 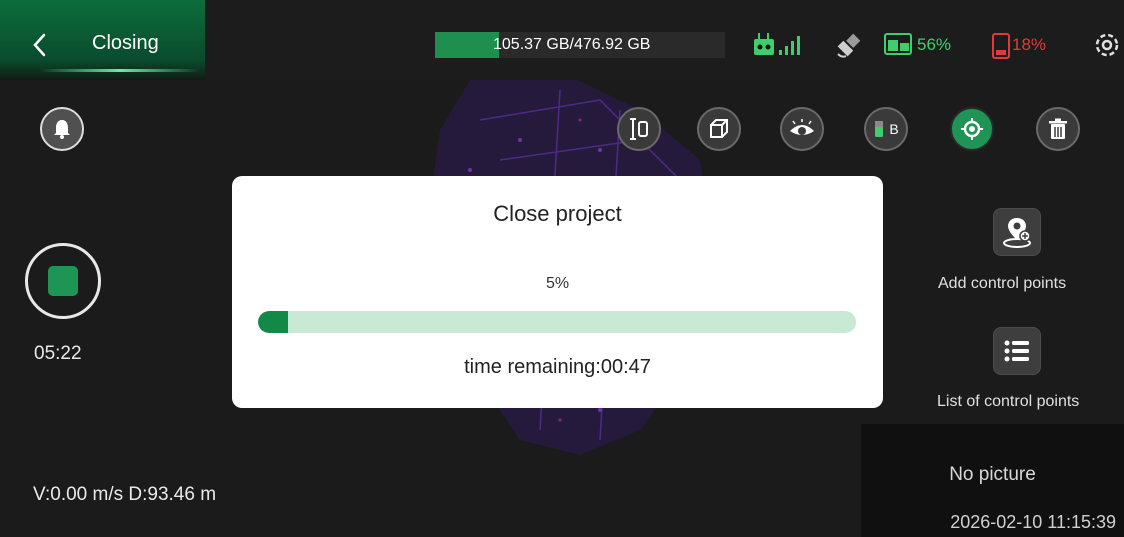 What do you see at coordinates (125, 494) in the screenshot?
I see `telemetry-text: V:0.00 m/s D:93.46 m` at bounding box center [125, 494].